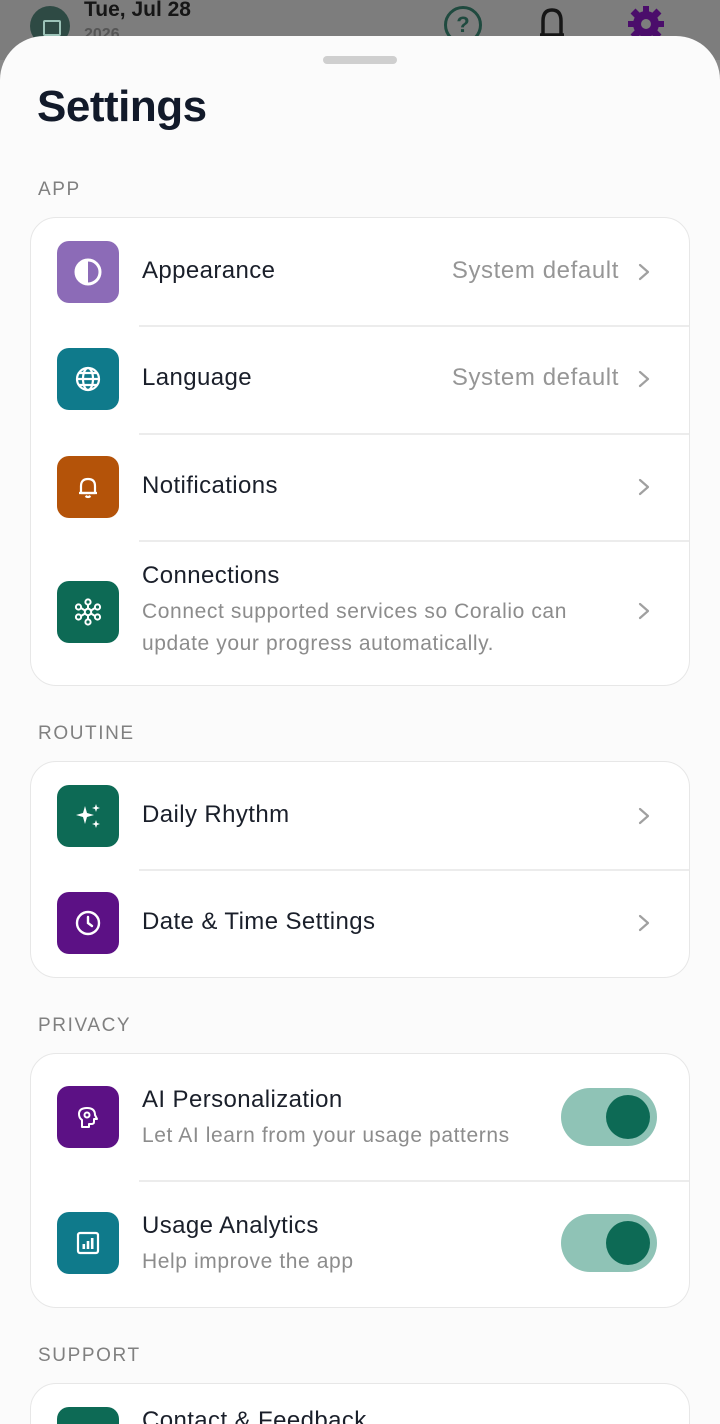 The width and height of the screenshot is (720, 1424). What do you see at coordinates (88, 923) in the screenshot?
I see `clock-icon` at bounding box center [88, 923].